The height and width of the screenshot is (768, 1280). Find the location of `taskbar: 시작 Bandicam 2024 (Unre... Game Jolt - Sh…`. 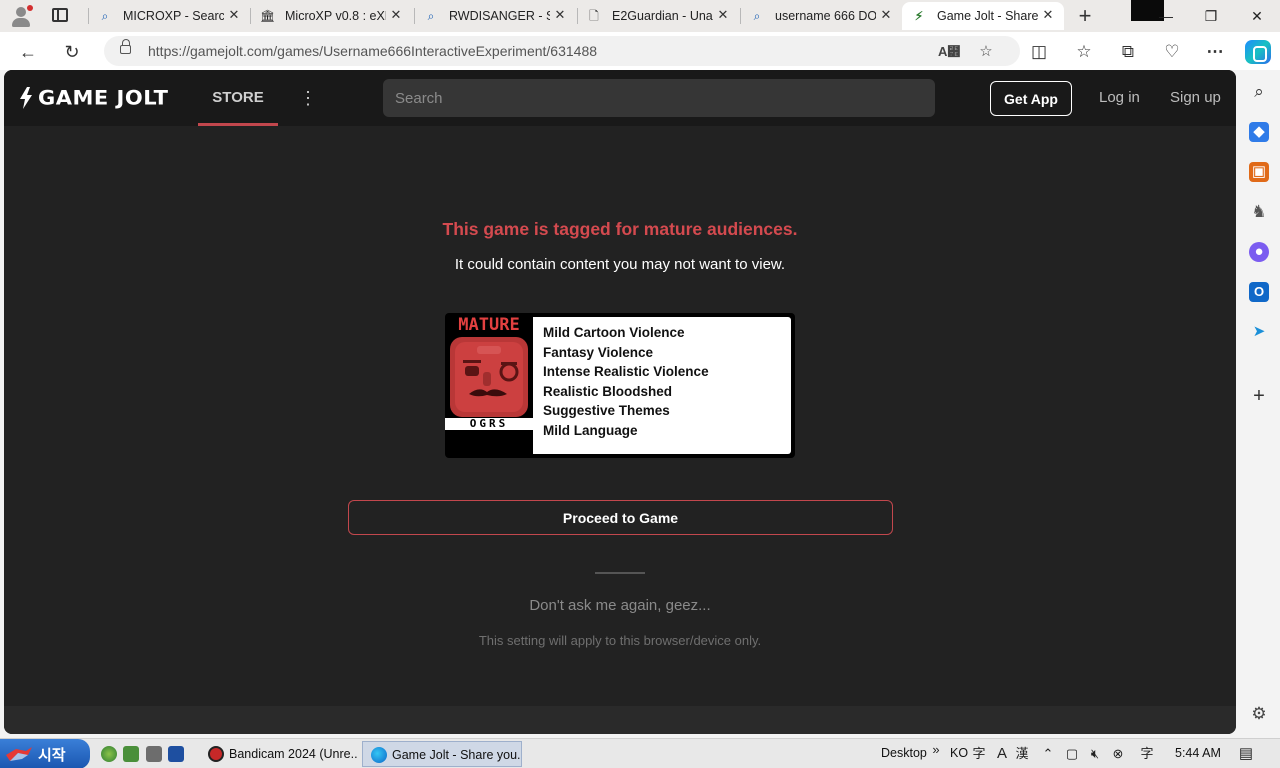

taskbar: 시작 Bandicam 2024 (Unre... Game Jolt - Sh… is located at coordinates (640, 753).